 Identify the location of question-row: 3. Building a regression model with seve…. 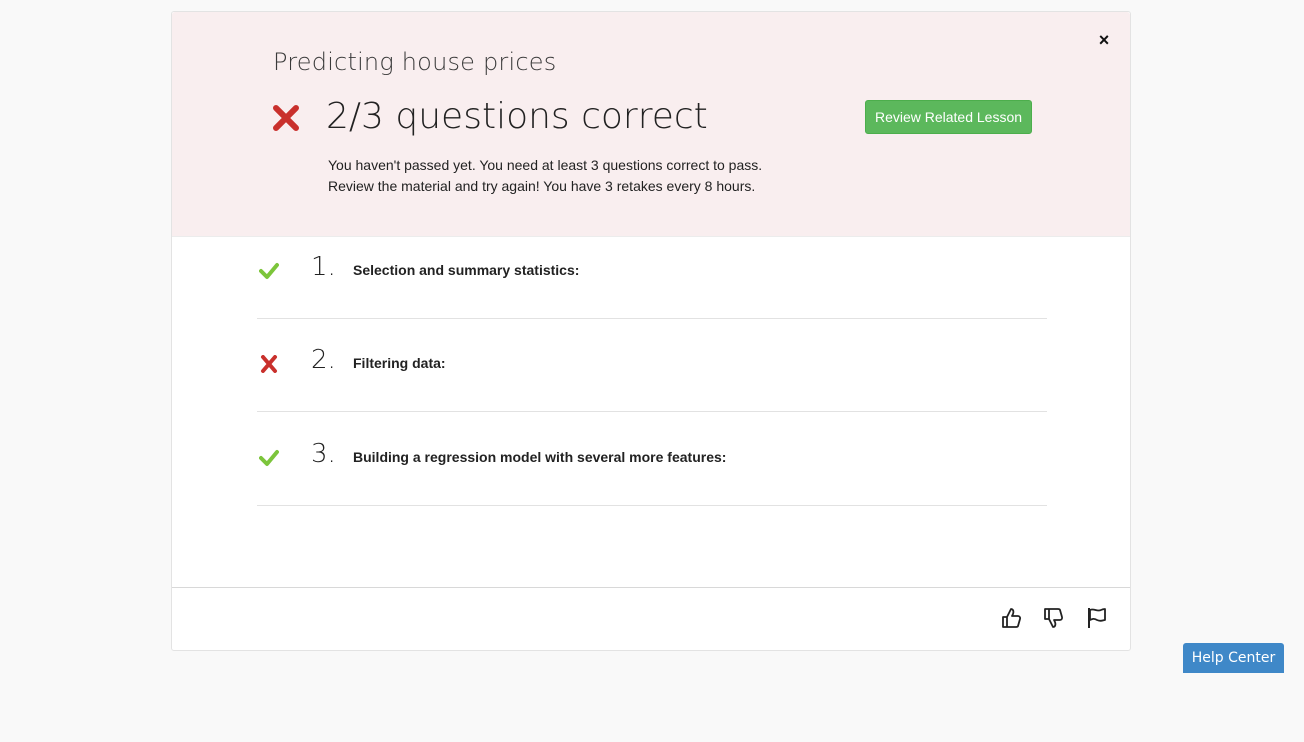
(652, 464).